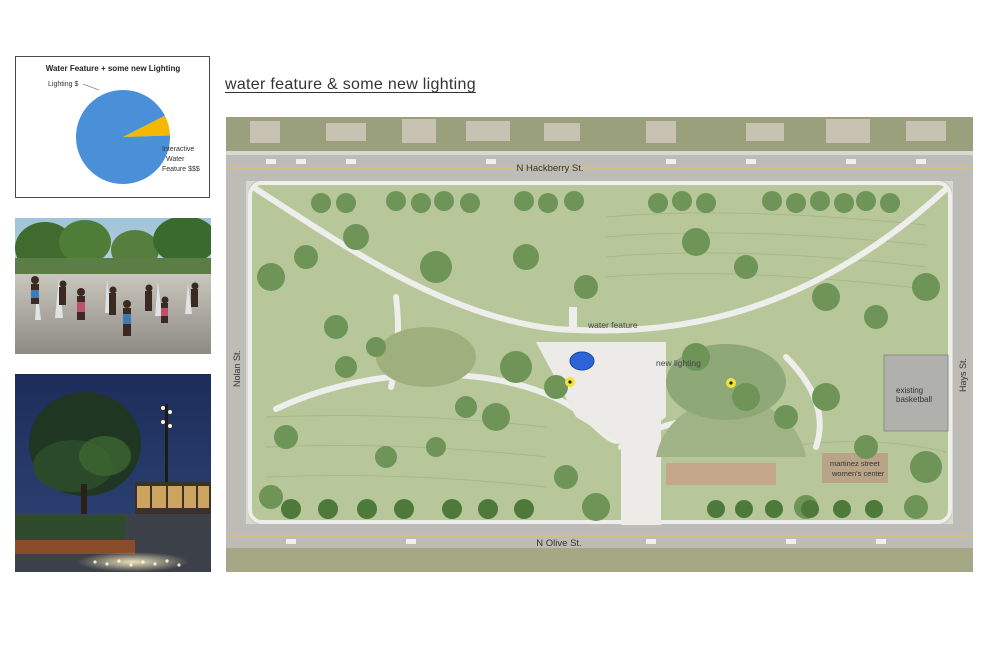 Image resolution: width=1000 pixels, height=647 pixels. I want to click on street-label-west: Nolan St., so click(237, 368).